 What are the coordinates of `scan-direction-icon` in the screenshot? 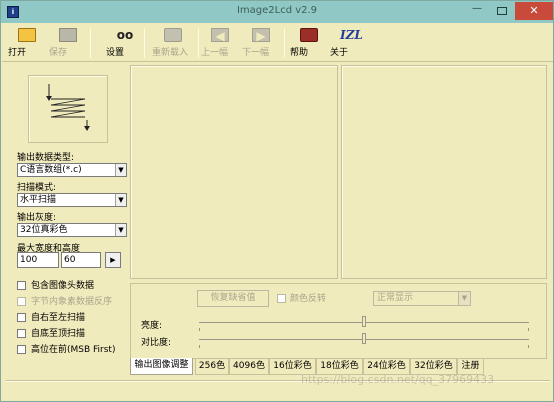 It's located at (68, 107).